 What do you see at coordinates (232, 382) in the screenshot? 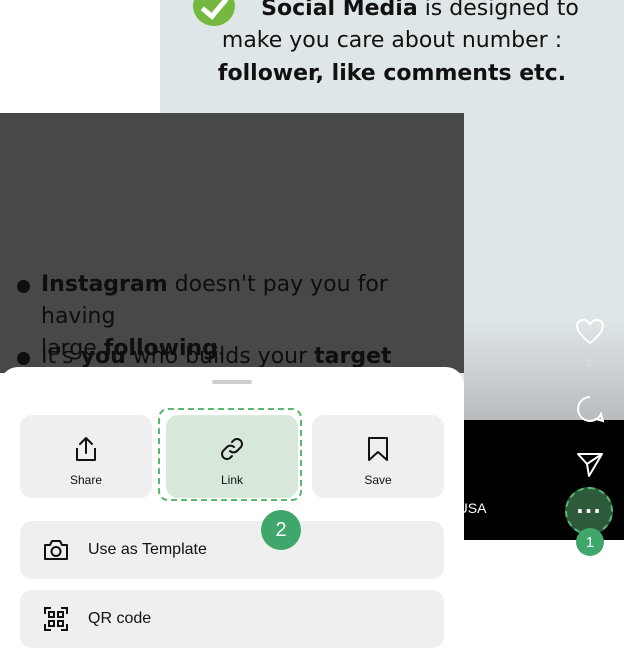
I see `sheet-grabber` at bounding box center [232, 382].